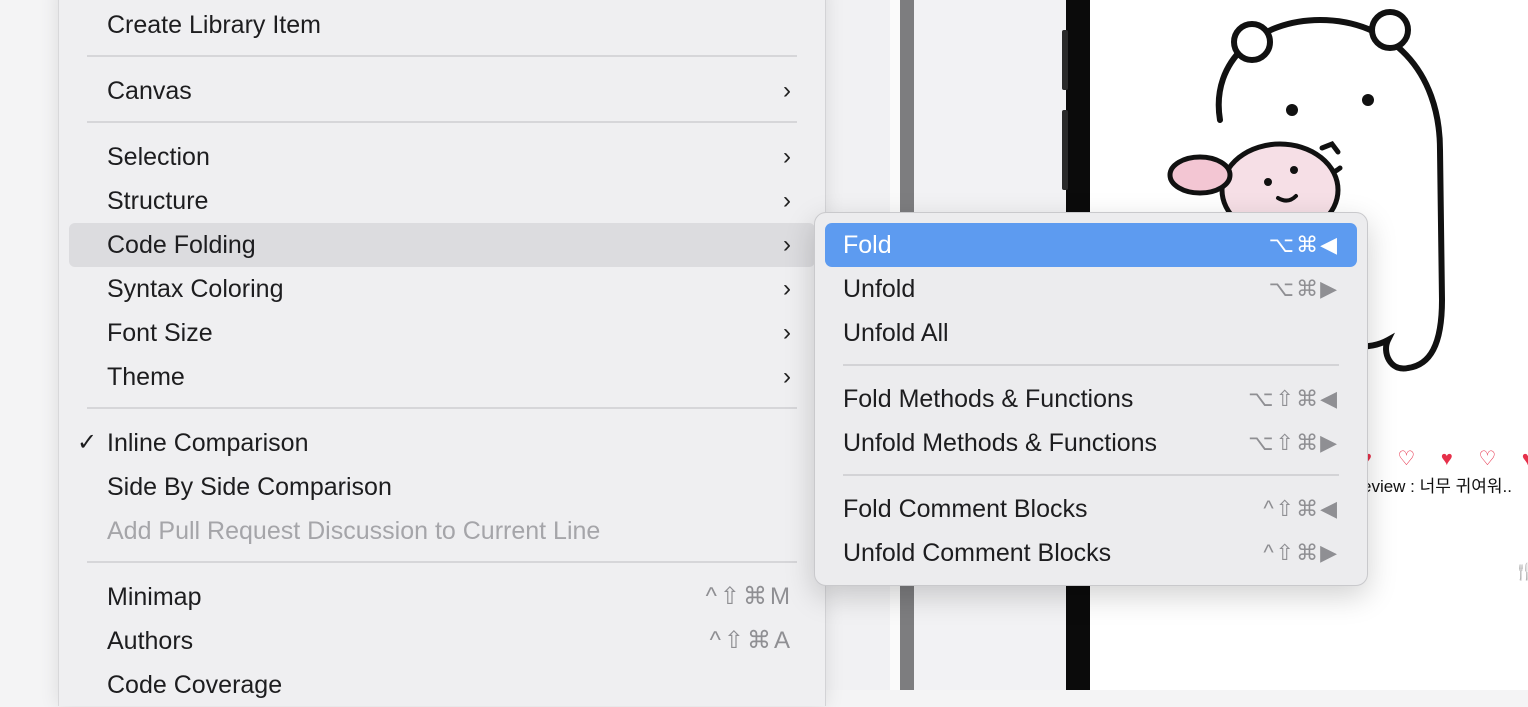 This screenshot has height=707, width=1528. What do you see at coordinates (988, 399) in the screenshot?
I see `submenu-item-label: Fold Methods & Functions` at bounding box center [988, 399].